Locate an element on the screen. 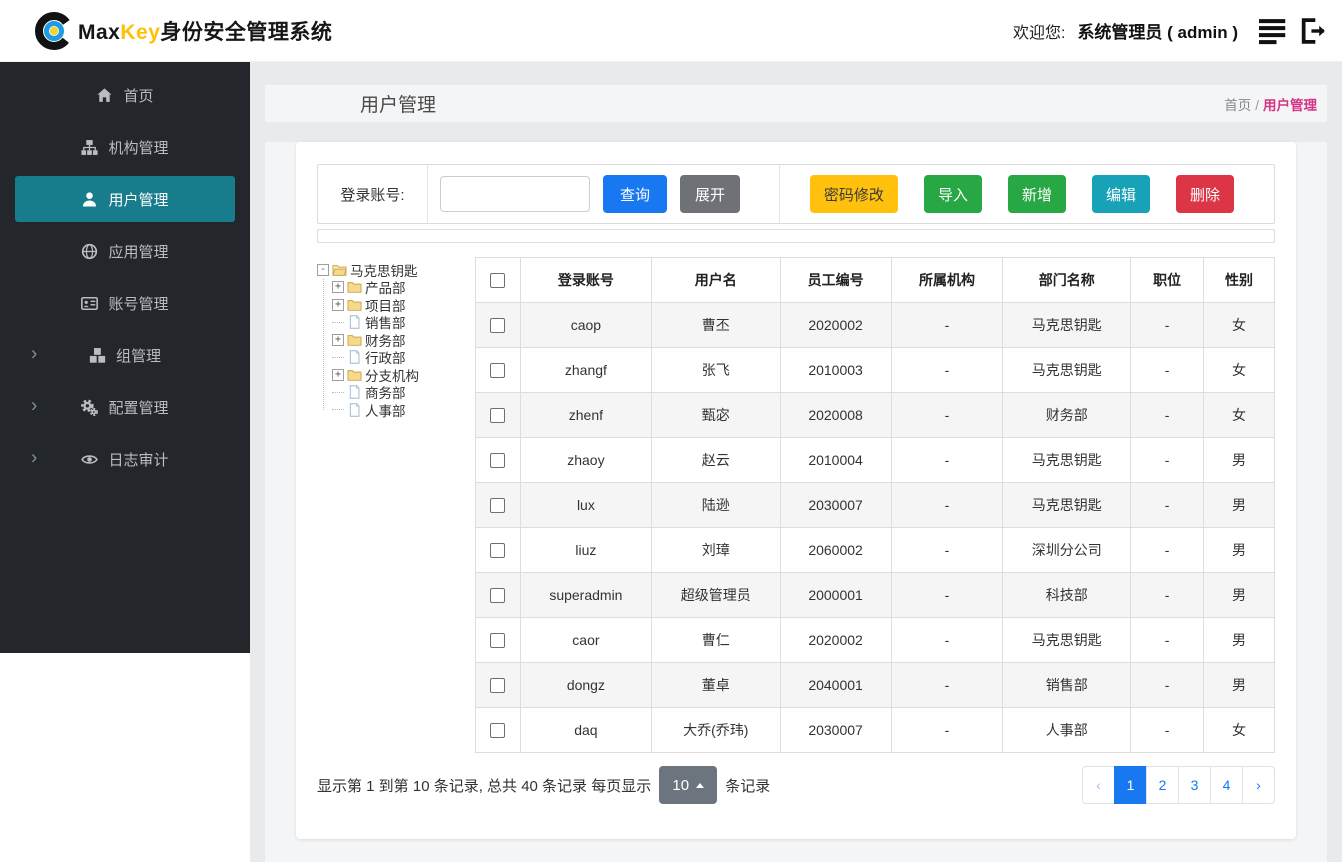  action-button-新增: 新增 is located at coordinates (1036, 194).